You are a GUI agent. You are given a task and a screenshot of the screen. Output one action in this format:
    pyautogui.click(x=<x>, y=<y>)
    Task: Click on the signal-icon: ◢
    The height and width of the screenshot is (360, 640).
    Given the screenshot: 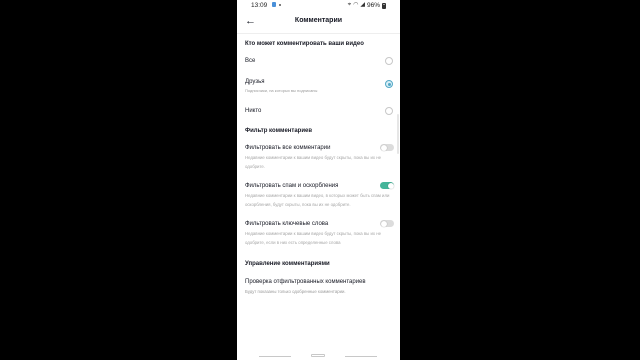 What is the action you would take?
    pyautogui.click(x=362, y=5)
    